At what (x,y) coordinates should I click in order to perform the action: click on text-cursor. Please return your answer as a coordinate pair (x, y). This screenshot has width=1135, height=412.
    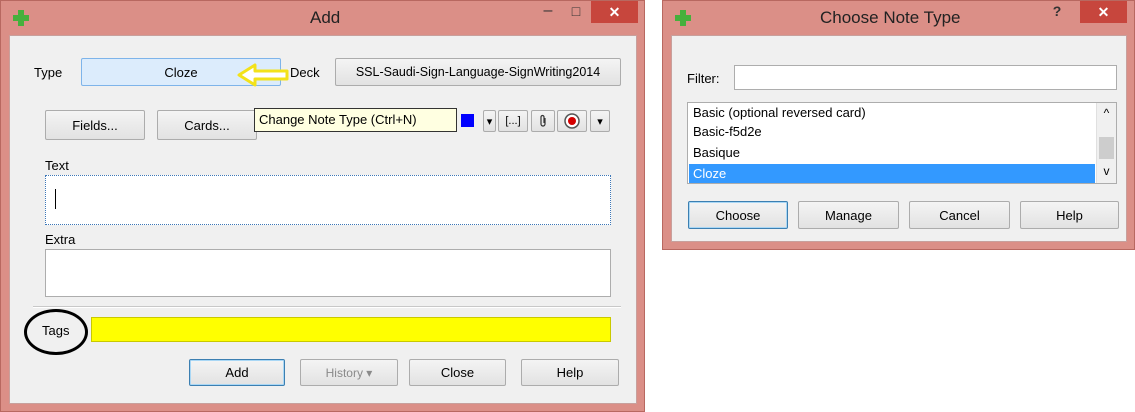
    Looking at the image, I should click on (55, 199).